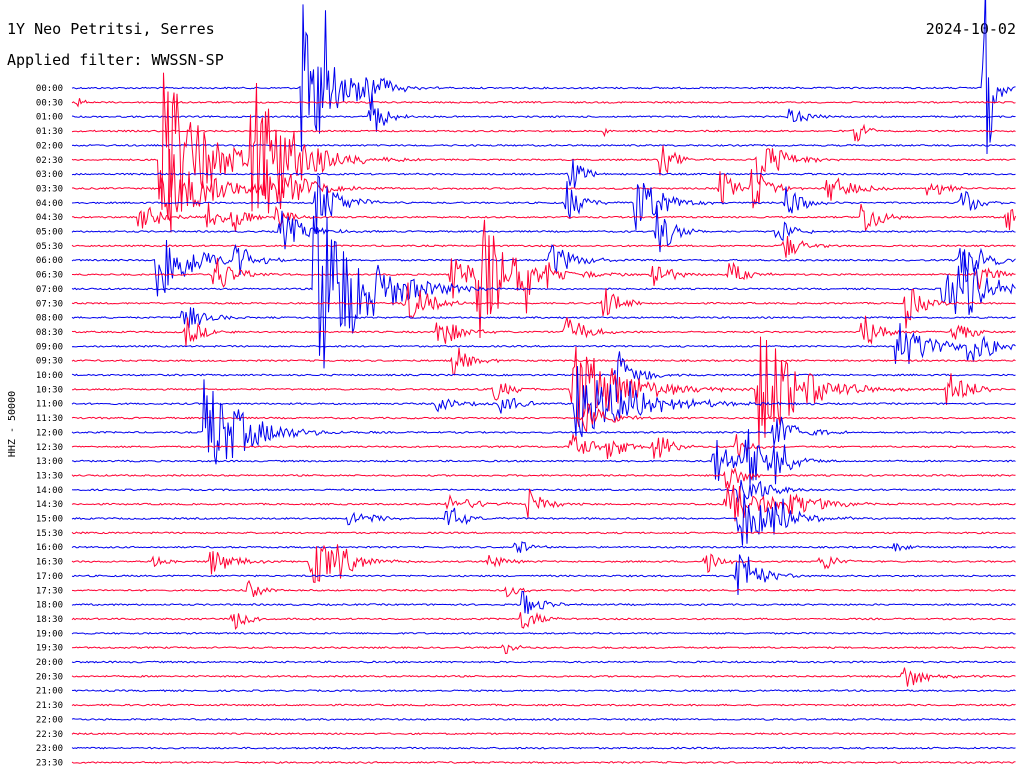 This screenshot has width=1024, height=780. What do you see at coordinates (49, 433) in the screenshot?
I see `row-label: 12:00` at bounding box center [49, 433].